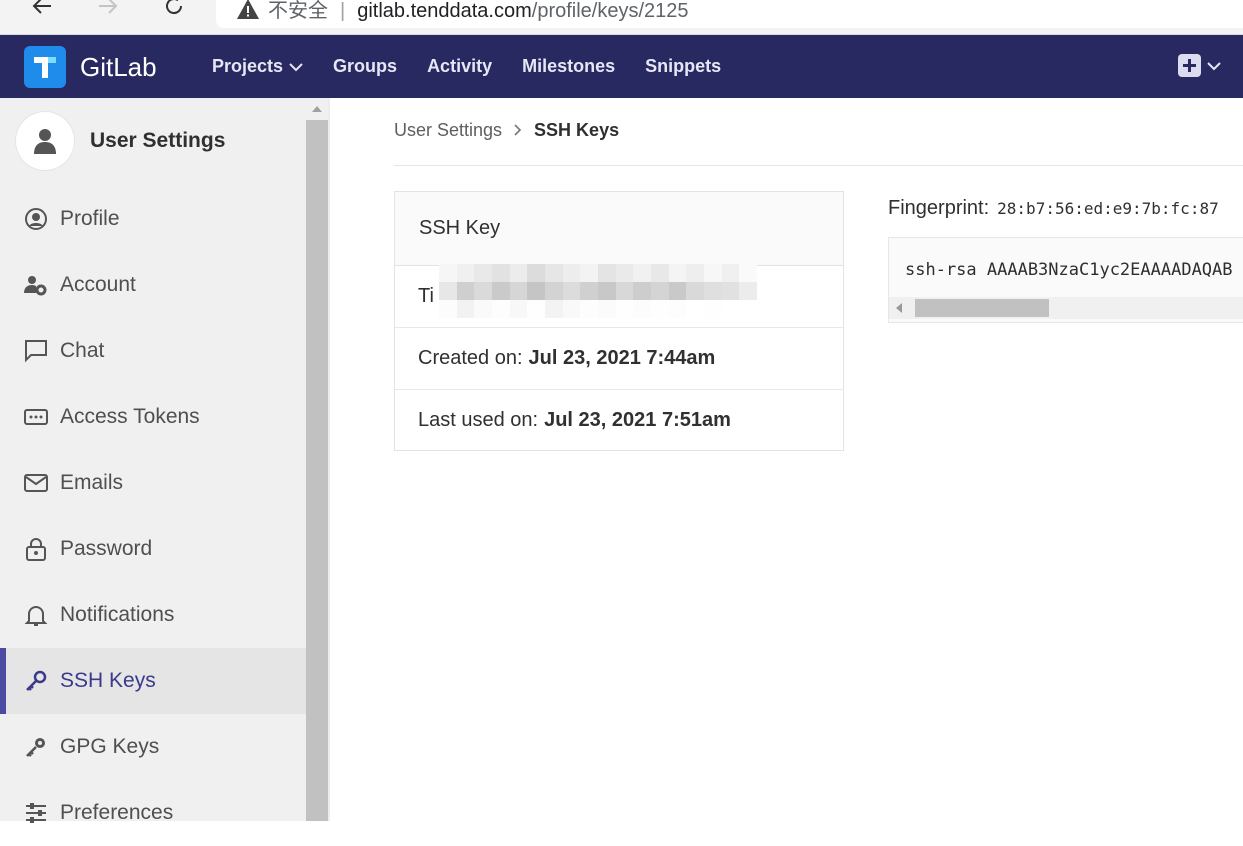  What do you see at coordinates (317, 459) in the screenshot?
I see `sidebar-scrollbar` at bounding box center [317, 459].